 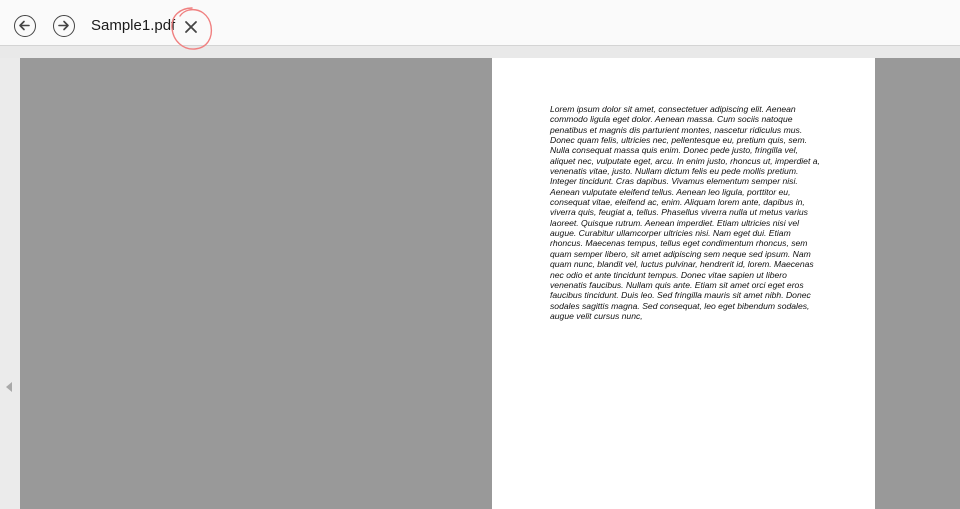 I want to click on file-title: Sample1.pdf, so click(x=133, y=25).